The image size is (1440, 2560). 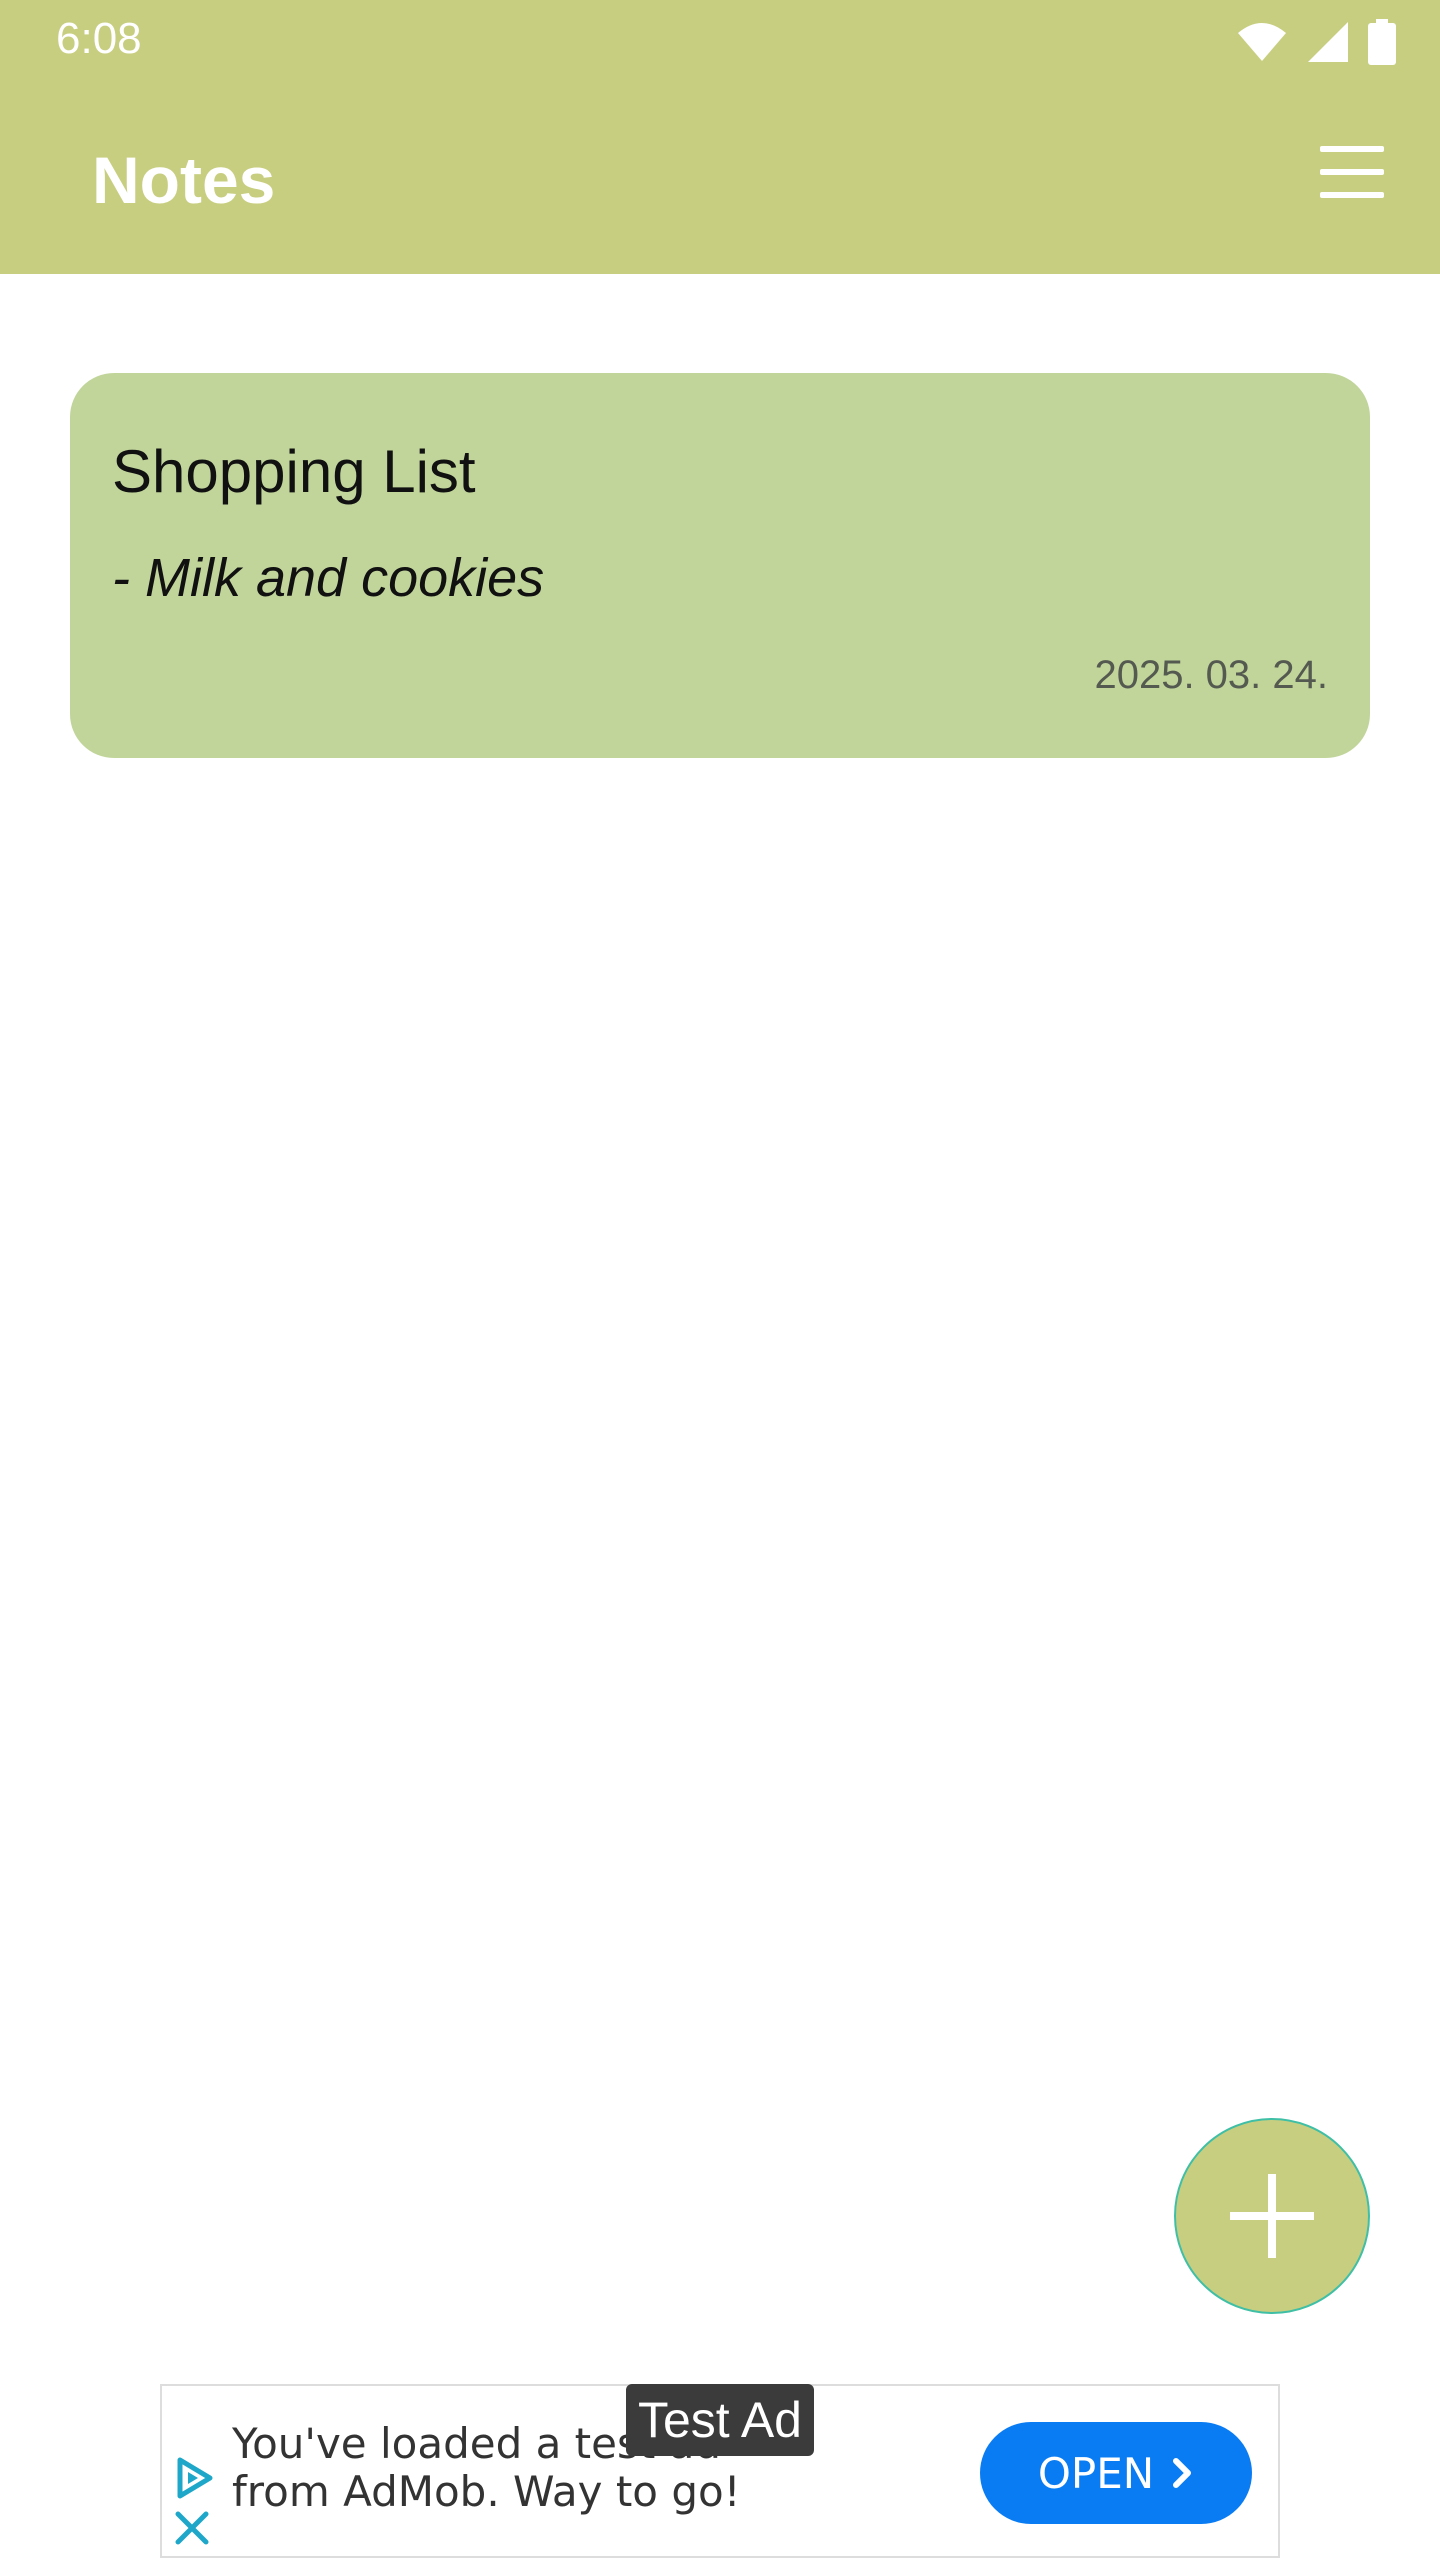 I want to click on battery-icon, so click(x=1382, y=42).